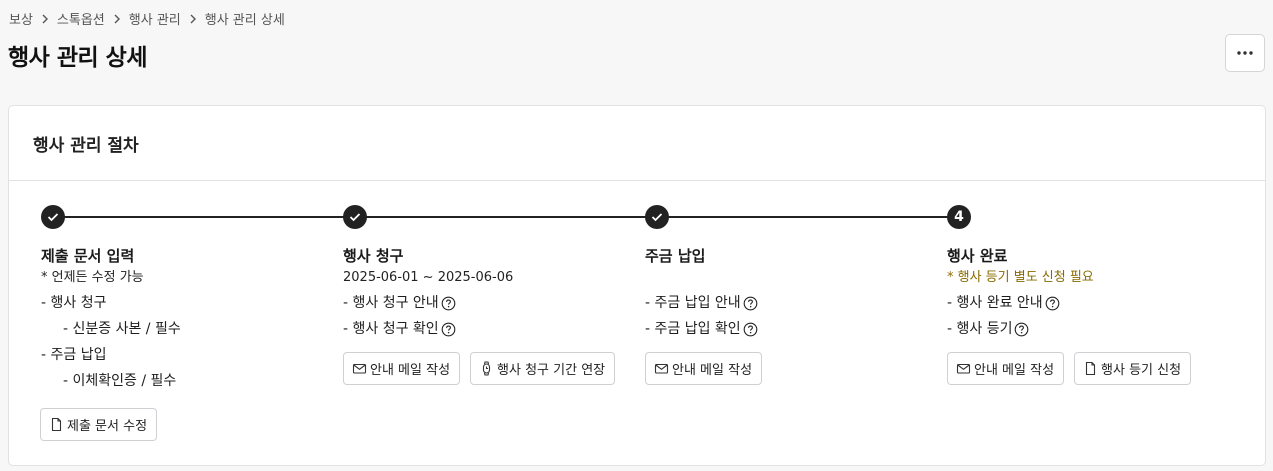 The image size is (1273, 471). Describe the element at coordinates (1092, 329) in the screenshot. I see `list-item: - 행사 등기` at that location.